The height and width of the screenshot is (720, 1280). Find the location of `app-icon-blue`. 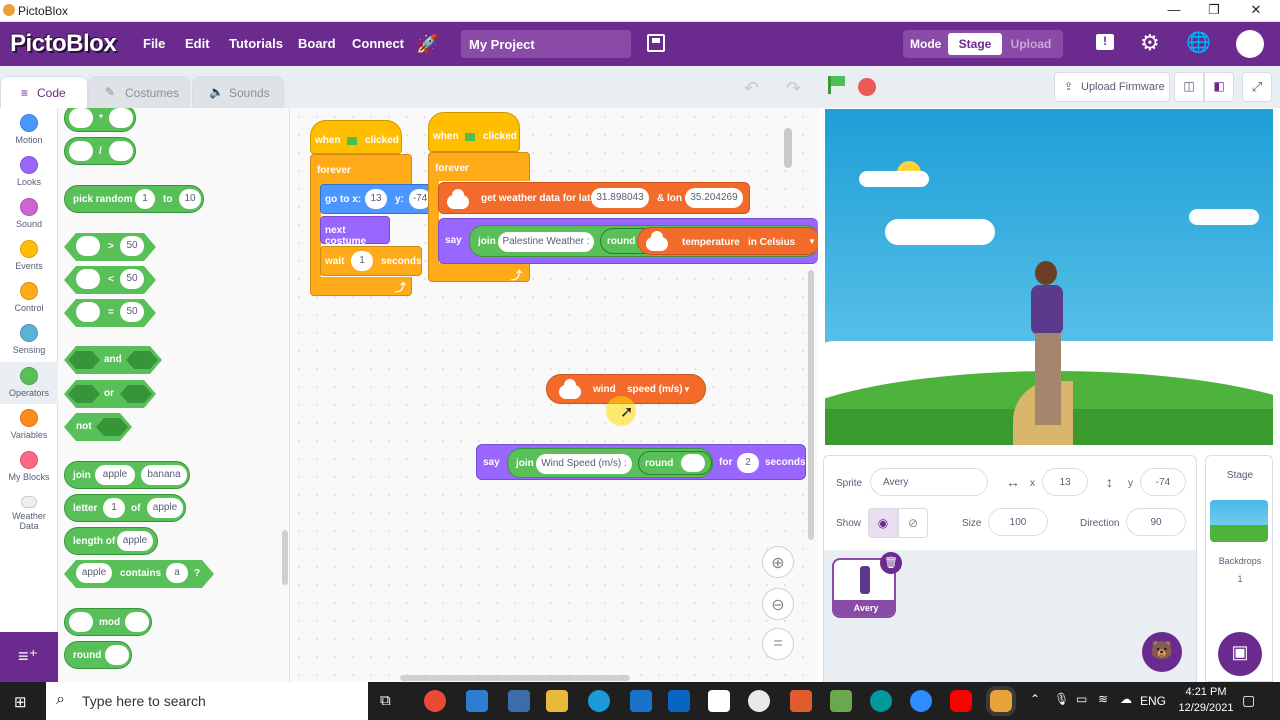

app-icon-blue is located at coordinates (519, 701).